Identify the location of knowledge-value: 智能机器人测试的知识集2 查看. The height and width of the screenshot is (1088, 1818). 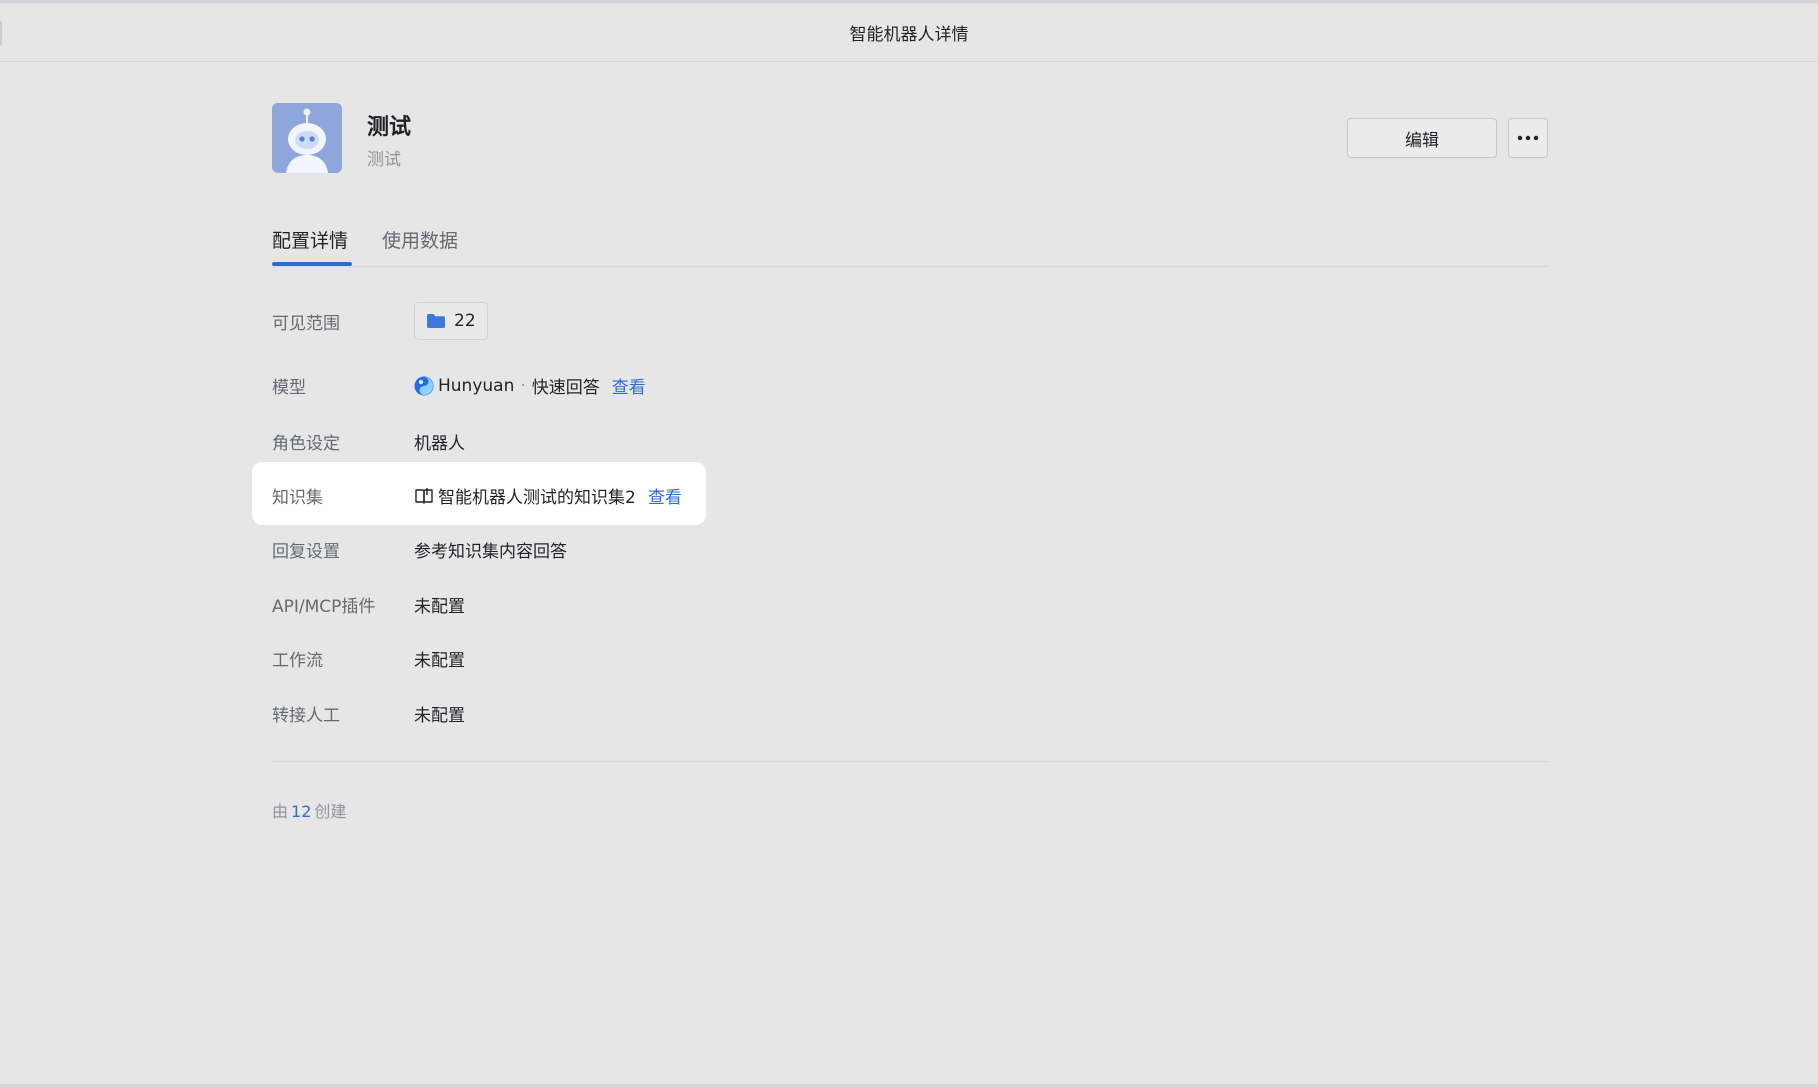
(548, 495).